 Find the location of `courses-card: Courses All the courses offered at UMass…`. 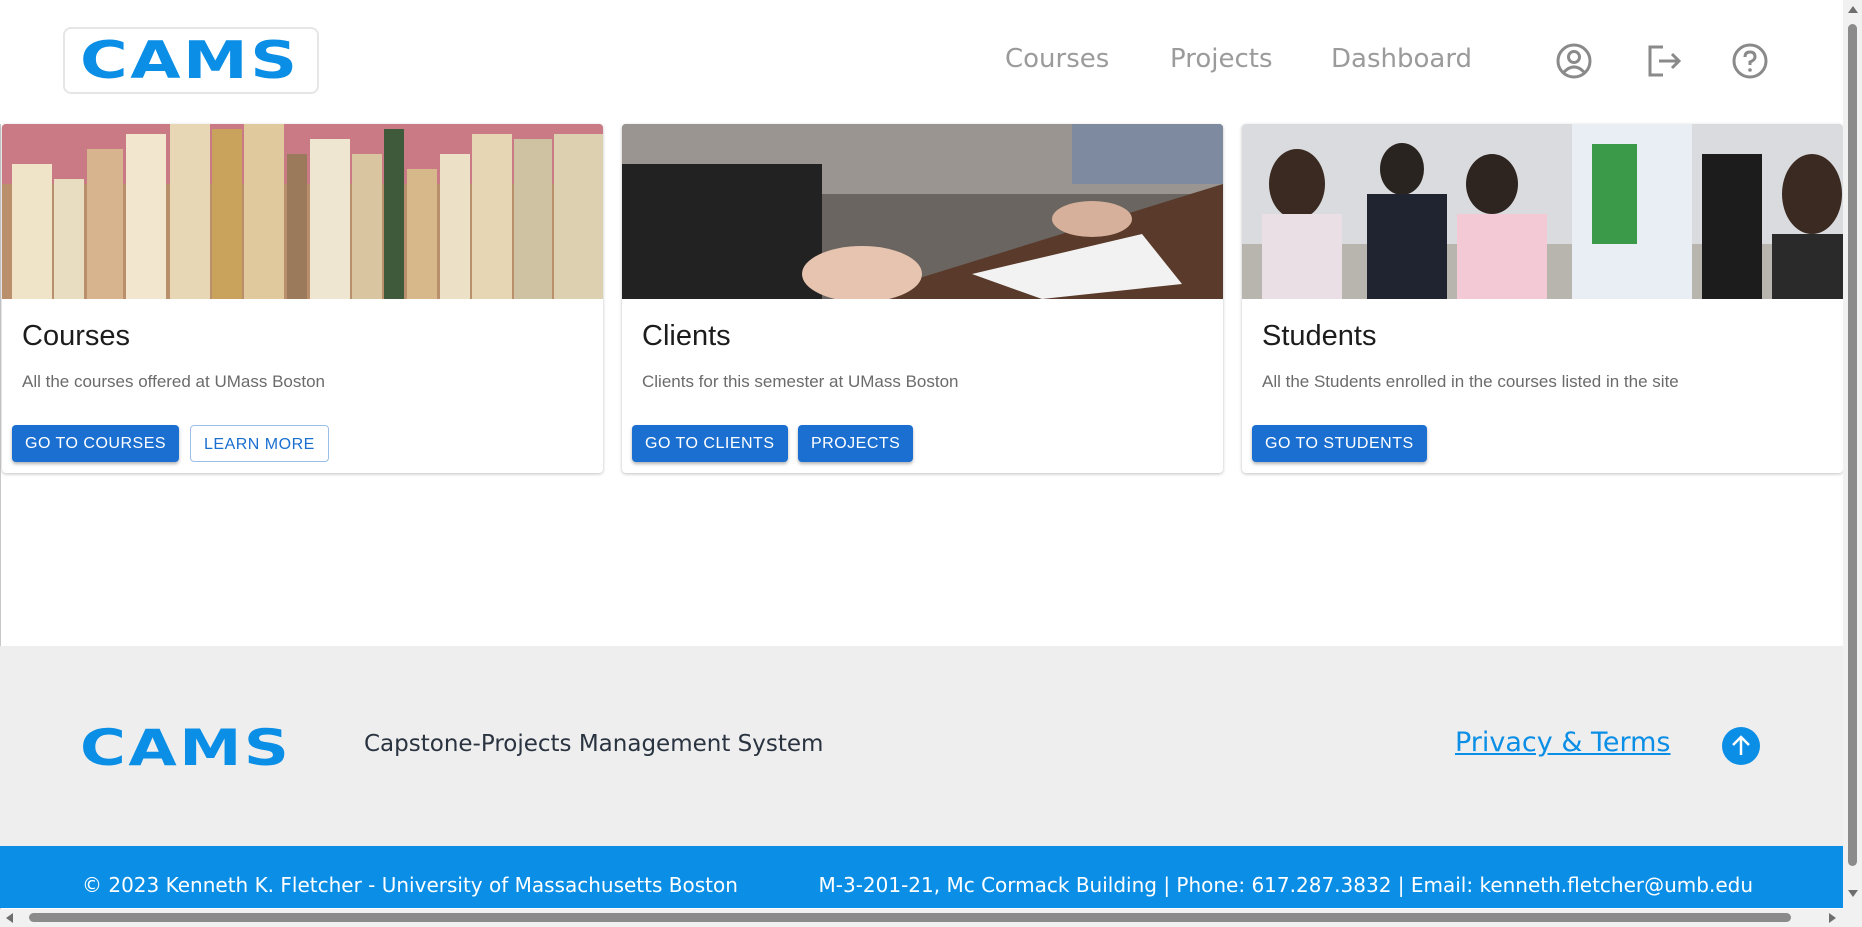

courses-card: Courses All the courses offered at UMass… is located at coordinates (302, 298).